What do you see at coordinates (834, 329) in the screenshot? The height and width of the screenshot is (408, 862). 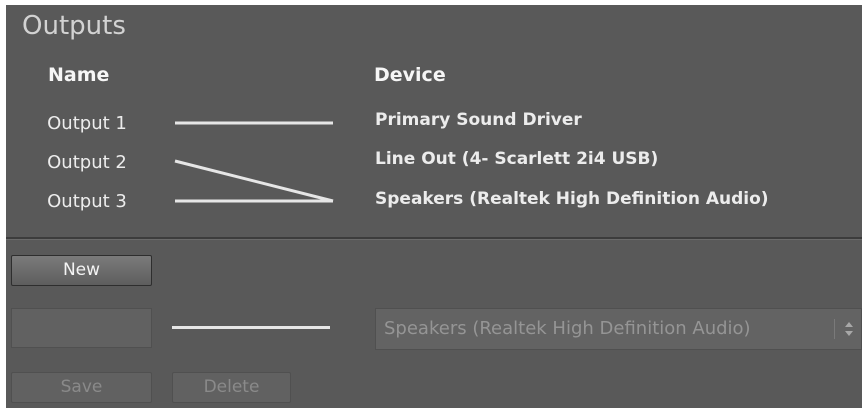 I see `select-separator` at bounding box center [834, 329].